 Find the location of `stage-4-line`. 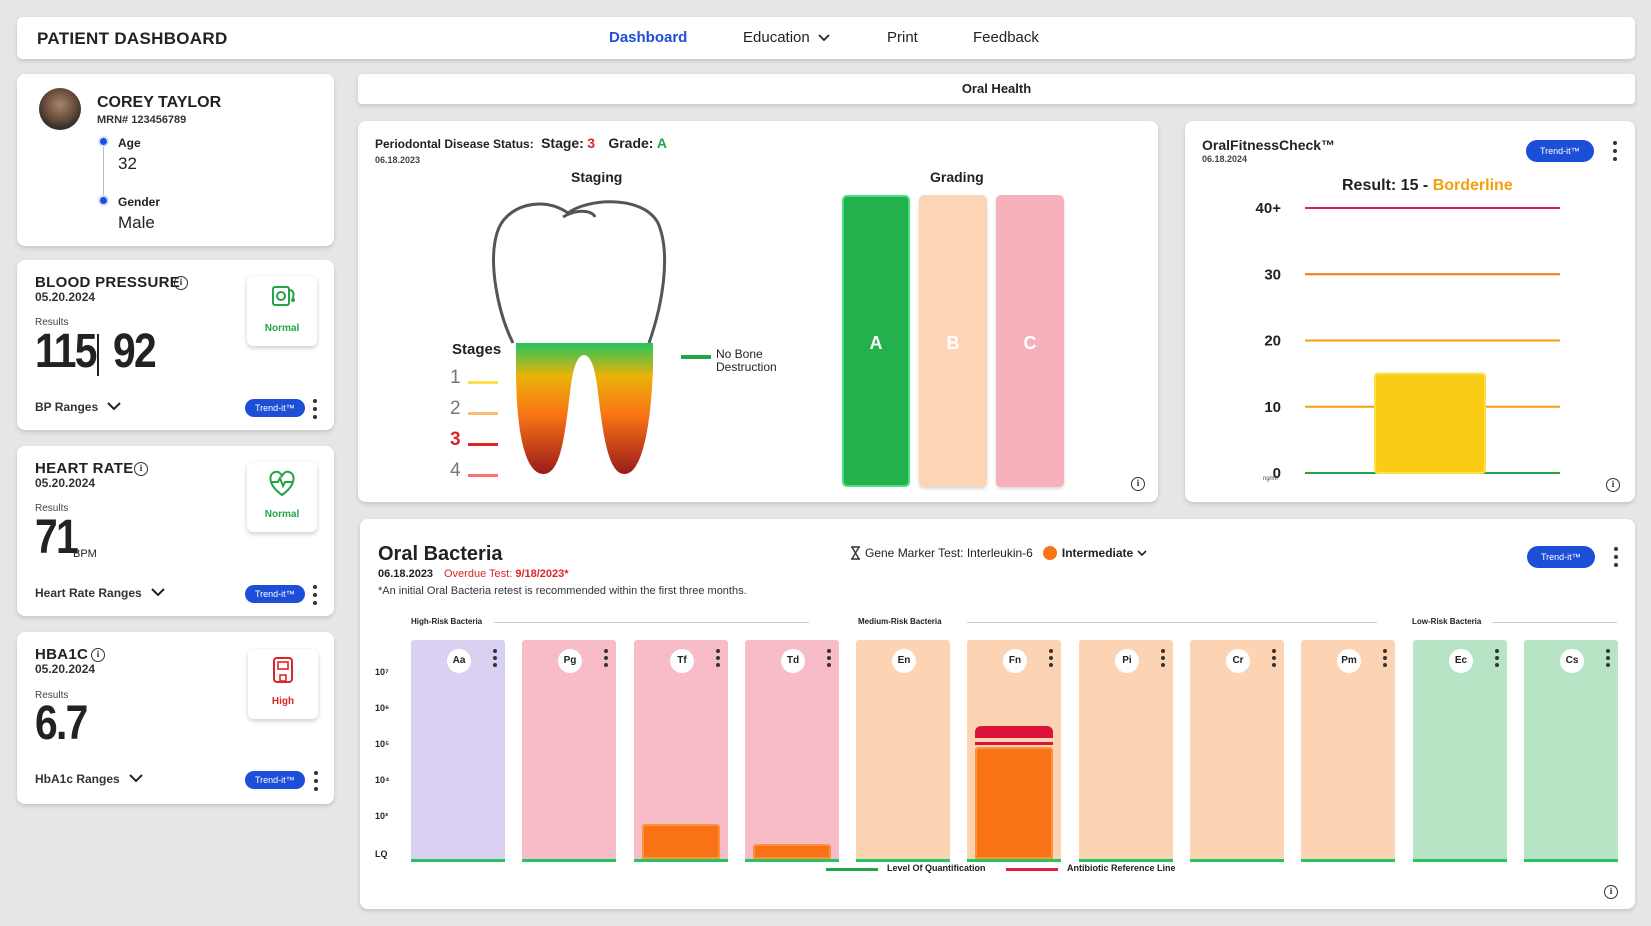

stage-4-line is located at coordinates (483, 475).